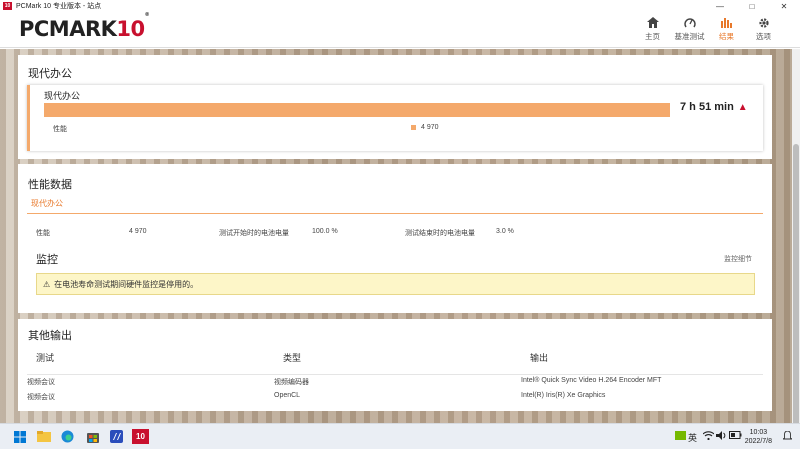 The height and width of the screenshot is (449, 800). What do you see at coordinates (395, 205) in the screenshot?
I see `tab-row: 现代办公` at bounding box center [395, 205].